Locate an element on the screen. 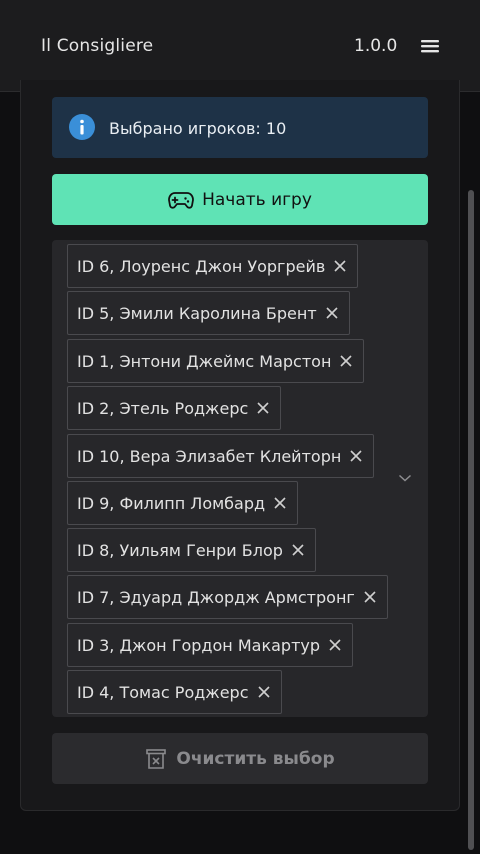 This screenshot has height=854, width=480. player-chip-label: ID 4, Томас Роджерс is located at coordinates (163, 692).